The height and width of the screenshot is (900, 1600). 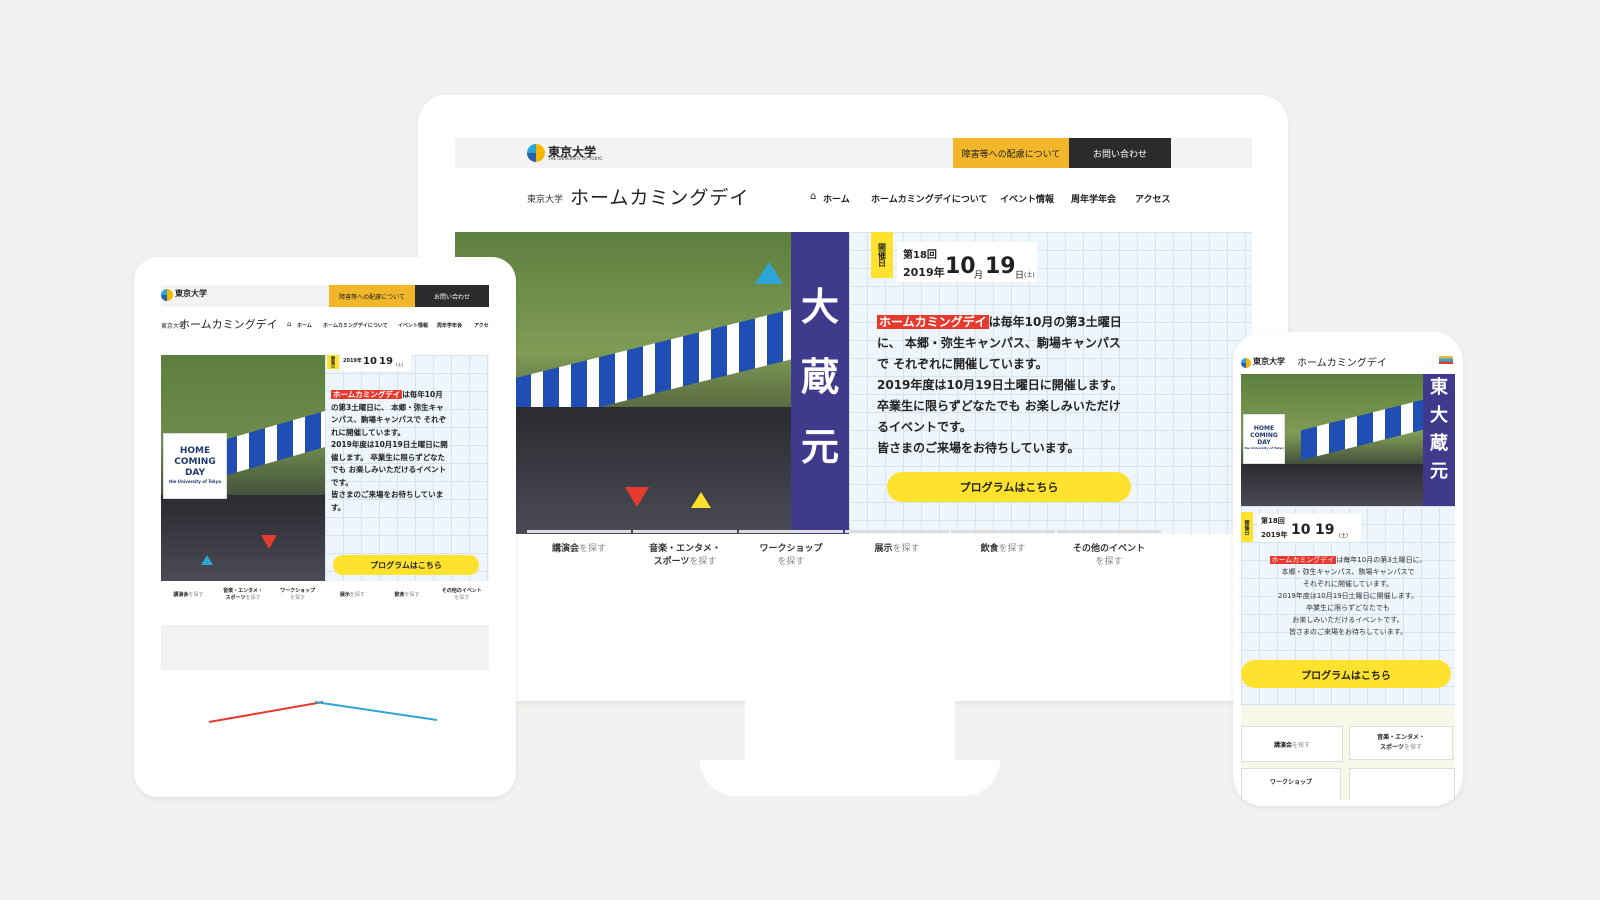 I want to click on site-title-prefix: 東京大学, so click(x=545, y=200).